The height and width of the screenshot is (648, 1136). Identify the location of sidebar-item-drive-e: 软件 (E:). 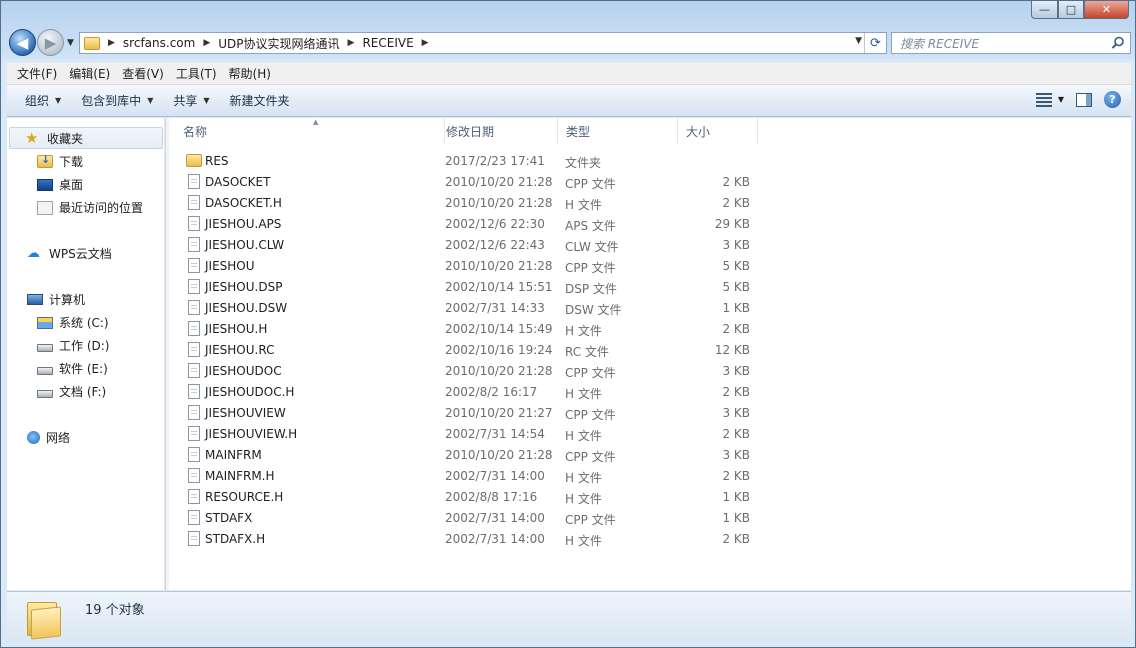
(72, 368).